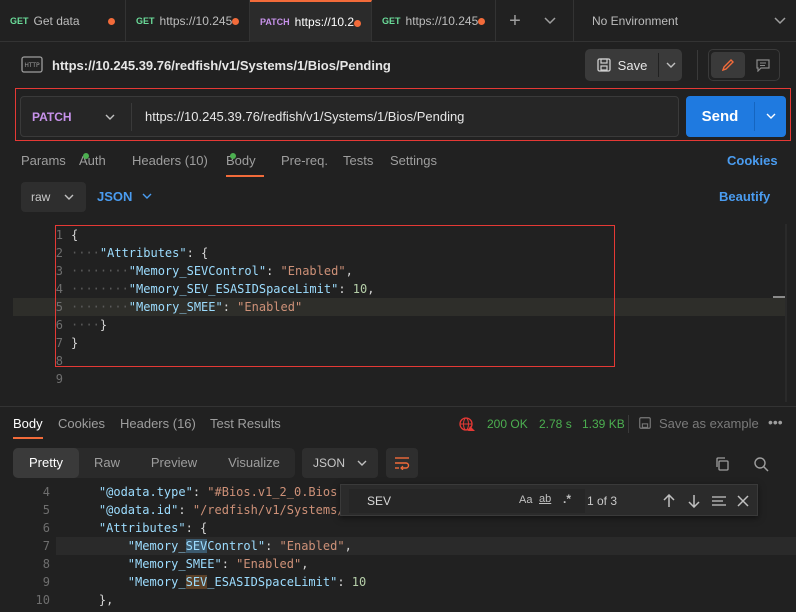 The width and height of the screenshot is (796, 612). I want to click on code-line: "@odata.id": "/redfish/v1/Systems/, so click(207, 510).